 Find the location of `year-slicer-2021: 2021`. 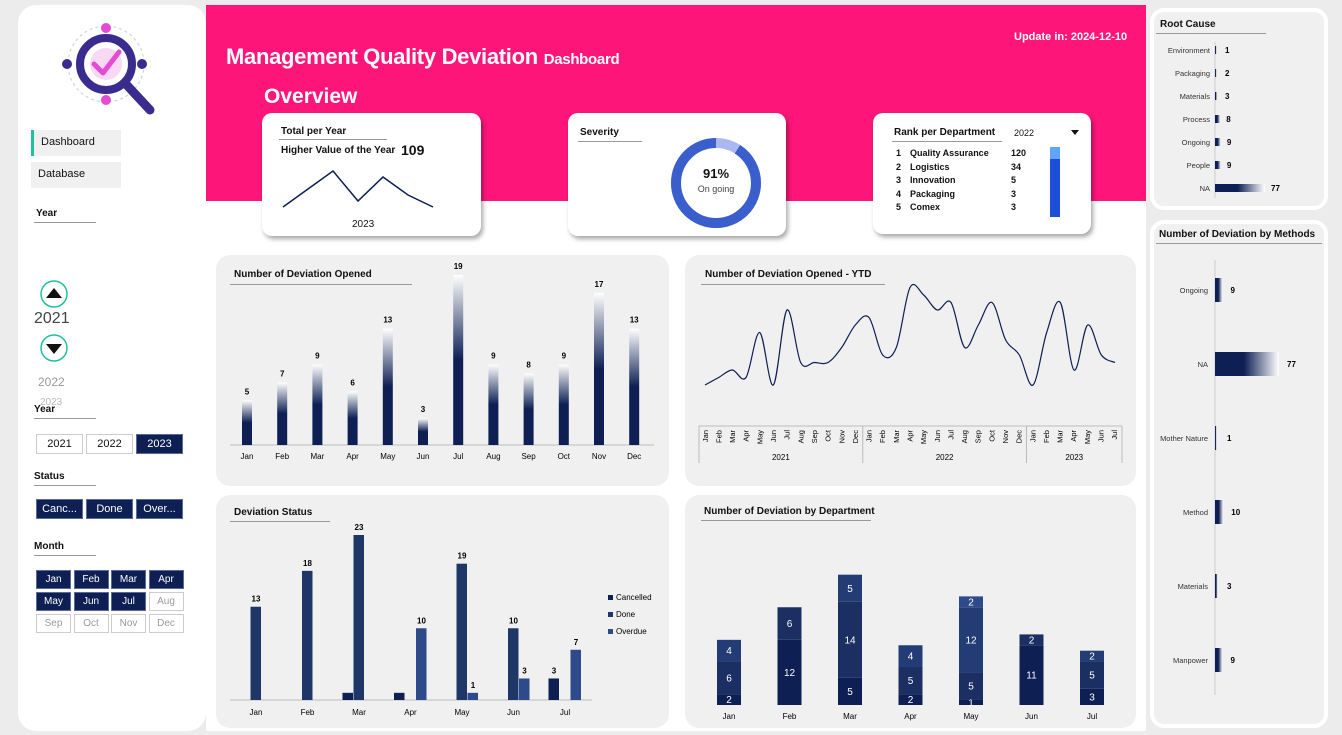

year-slicer-2021: 2021 is located at coordinates (59, 444).